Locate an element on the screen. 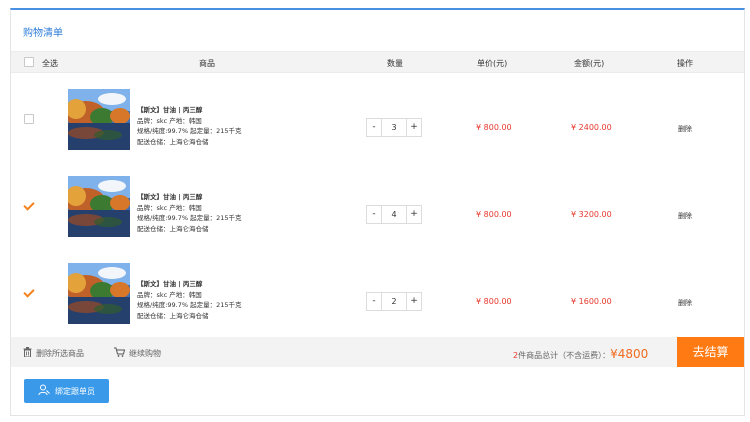 This screenshot has width=750, height=422. header-unit-price: 单价(元) is located at coordinates (492, 63).